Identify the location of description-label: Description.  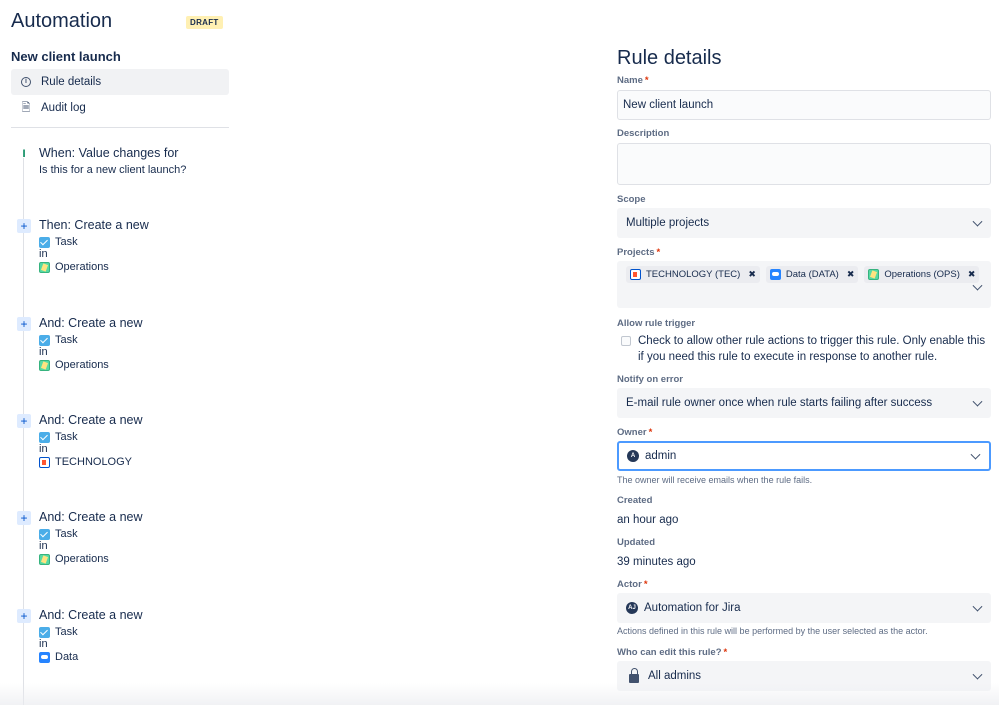
(643, 133).